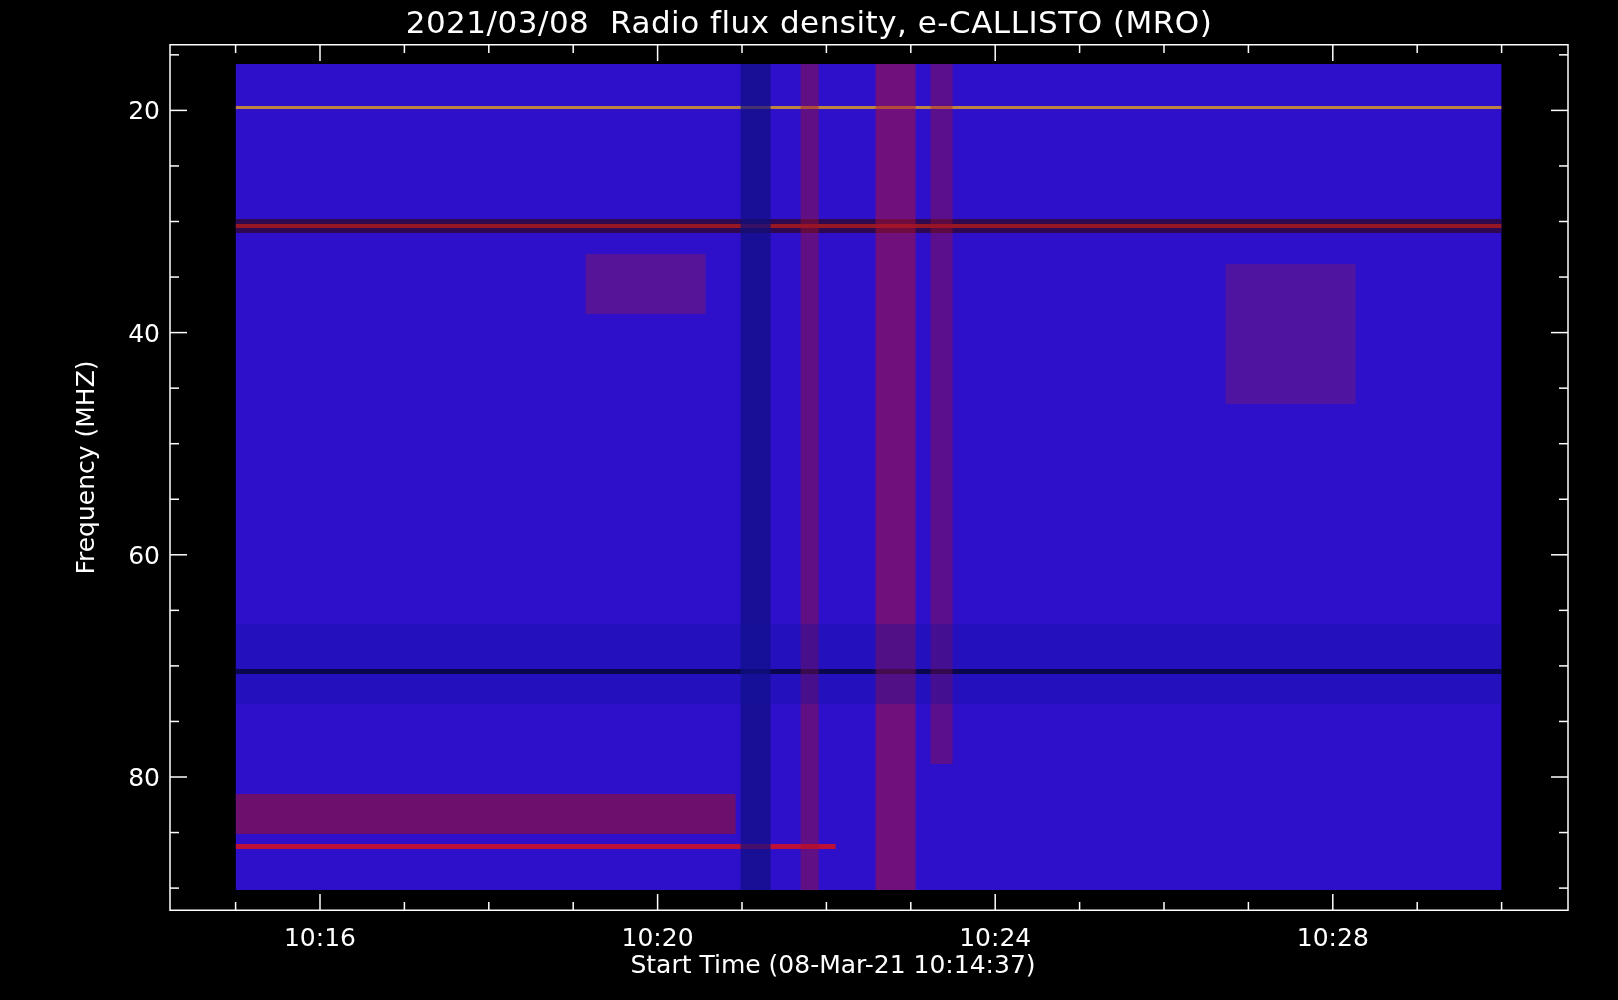  Describe the element at coordinates (320, 936) in the screenshot. I see `x-tick-label: 10:16` at that location.